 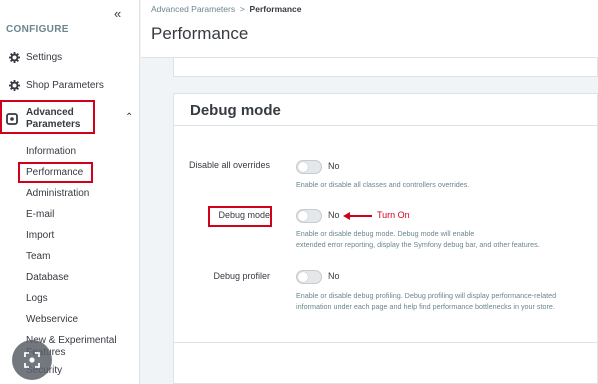 I want to click on debug-mode-toggle, so click(x=309, y=216).